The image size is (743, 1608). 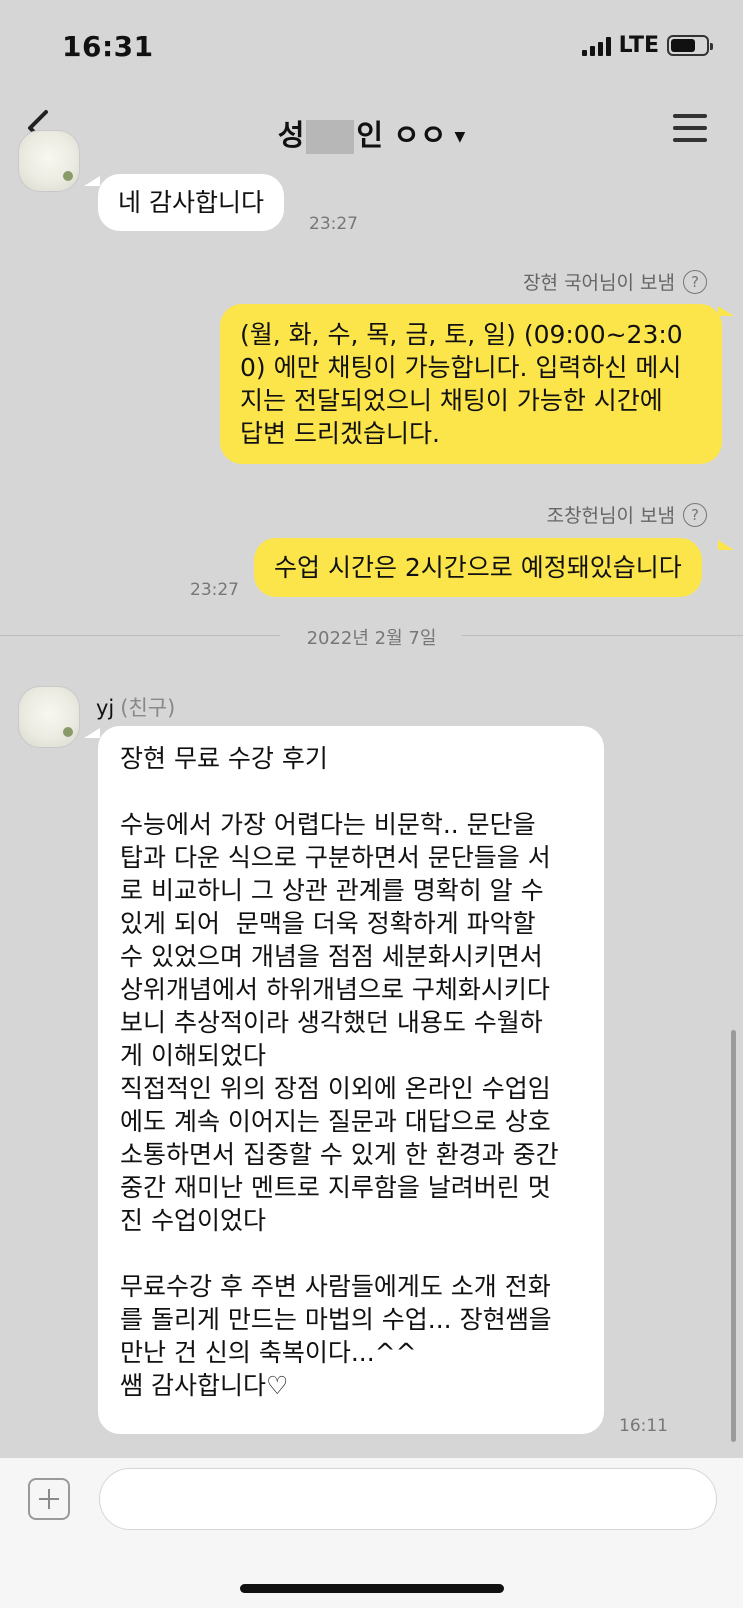 I want to click on sender-note: 조창헌님이 보냄 ?, so click(x=627, y=514).